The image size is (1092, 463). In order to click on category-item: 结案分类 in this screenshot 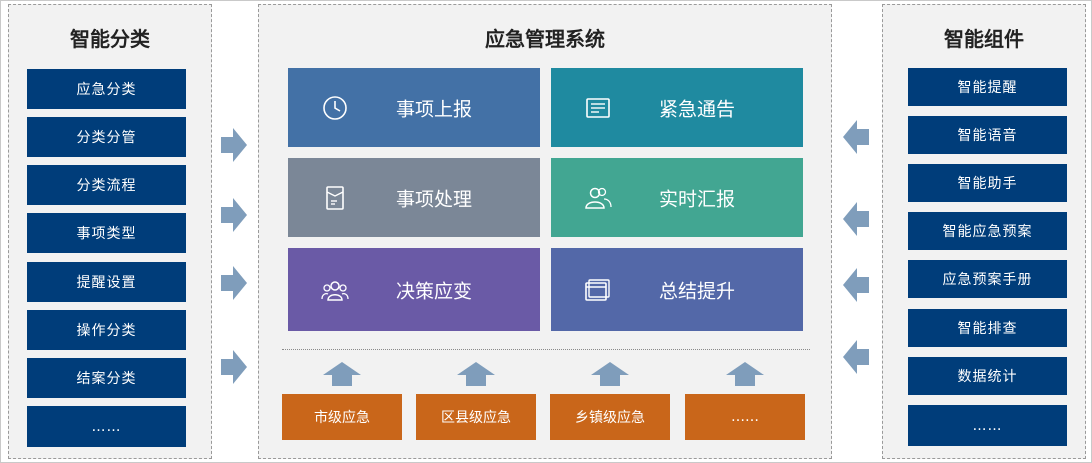, I will do `click(106, 378)`.